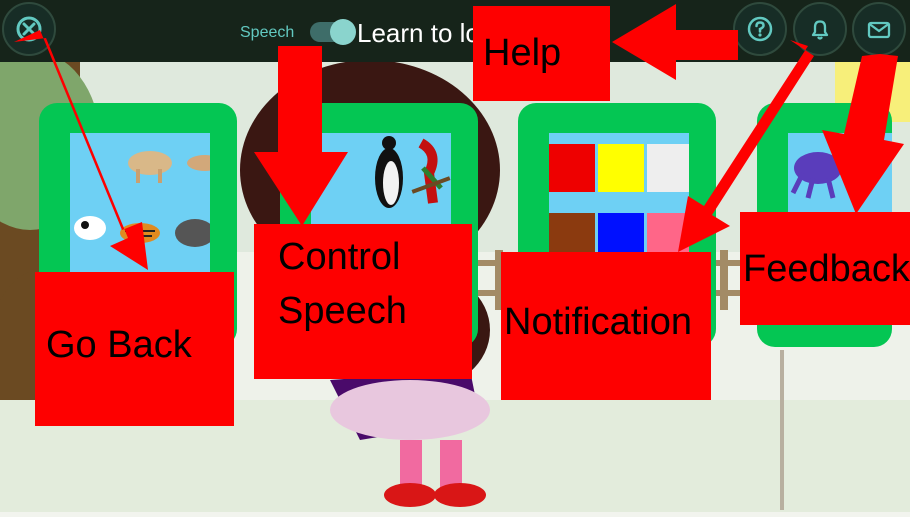 Image resolution: width=910 pixels, height=517 pixels. I want to click on help-icon, so click(760, 29).